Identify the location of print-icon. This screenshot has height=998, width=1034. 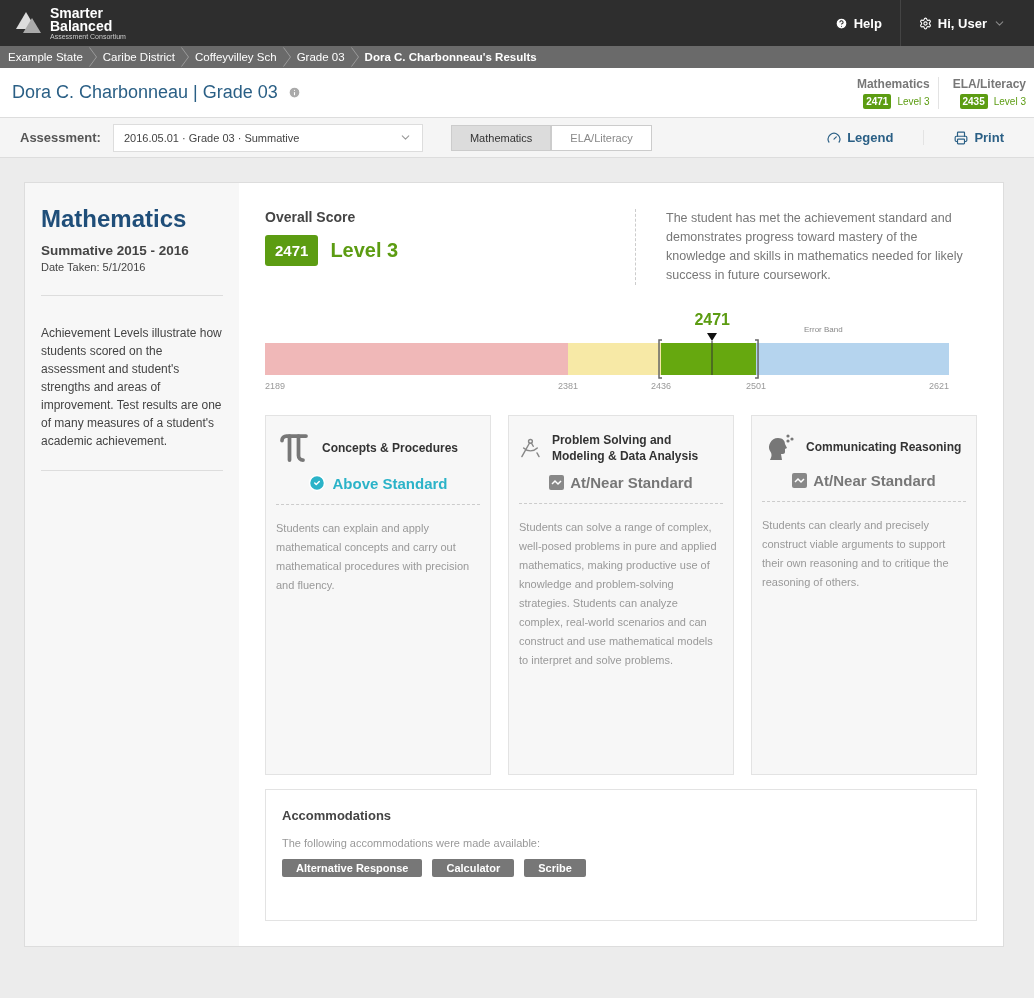
(961, 137).